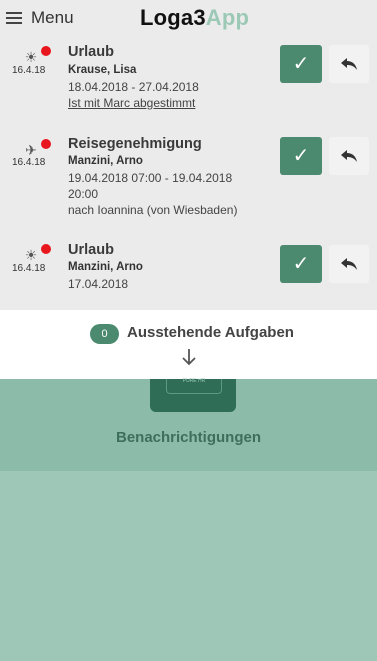 The height and width of the screenshot is (661, 377). Describe the element at coordinates (189, 357) in the screenshot. I see `arrow-down-icon` at that location.